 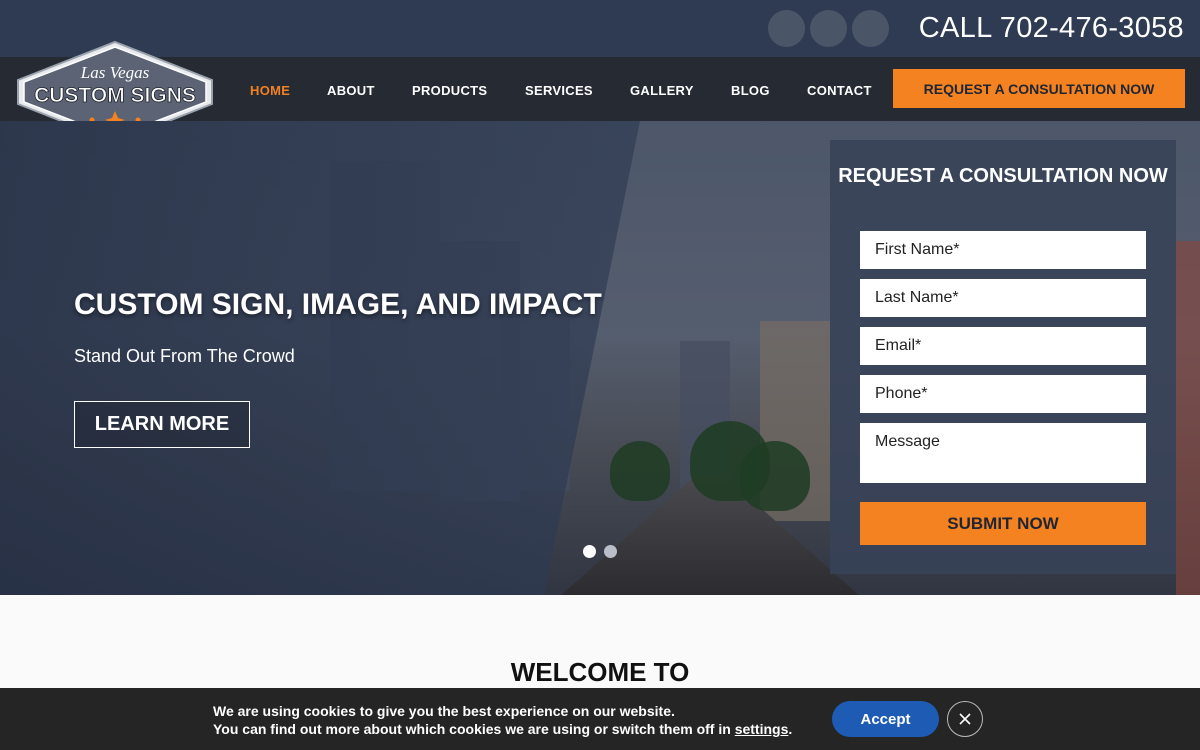 I want to click on nav-item-services: SERVICES, so click(x=559, y=90).